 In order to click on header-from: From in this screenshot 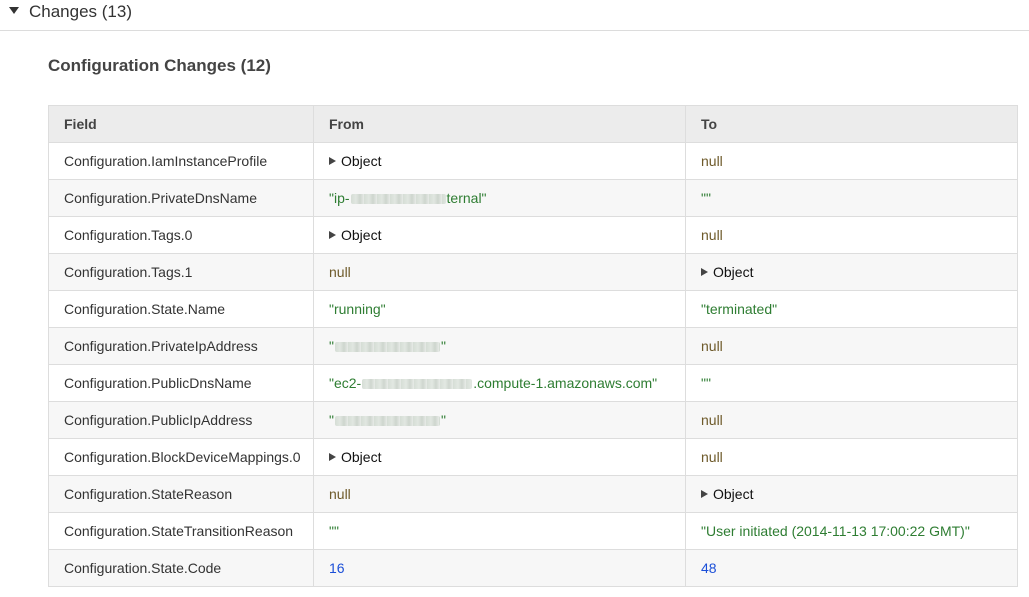, I will do `click(499, 124)`.